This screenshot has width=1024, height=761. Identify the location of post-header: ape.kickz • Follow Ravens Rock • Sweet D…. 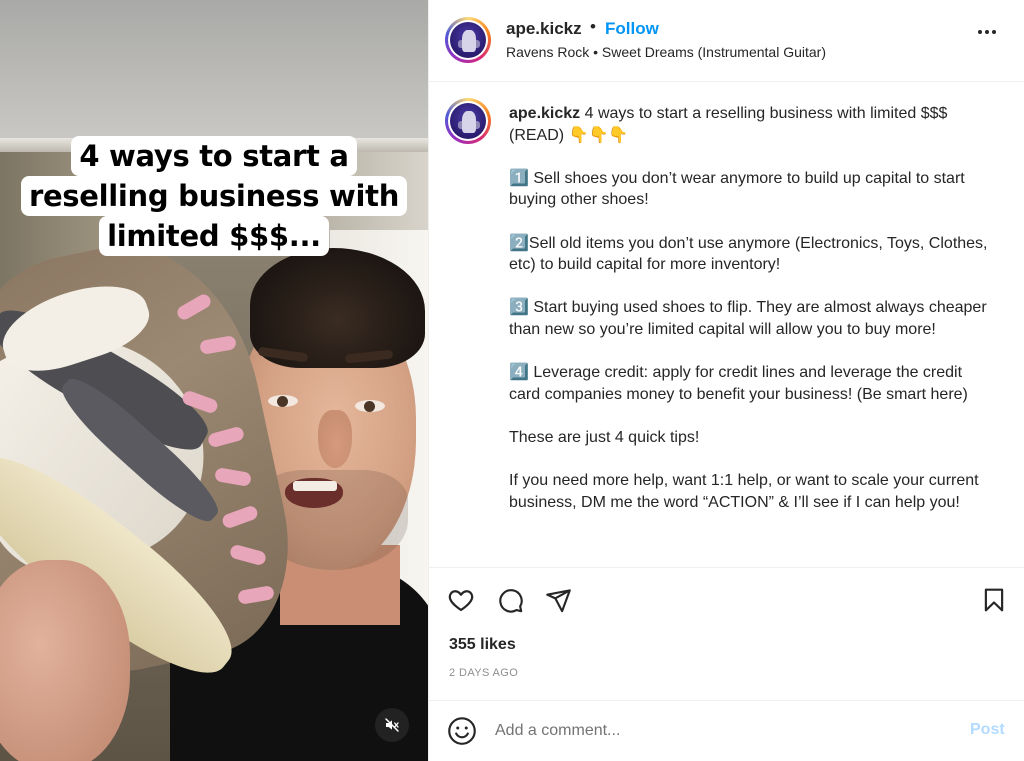
(726, 41).